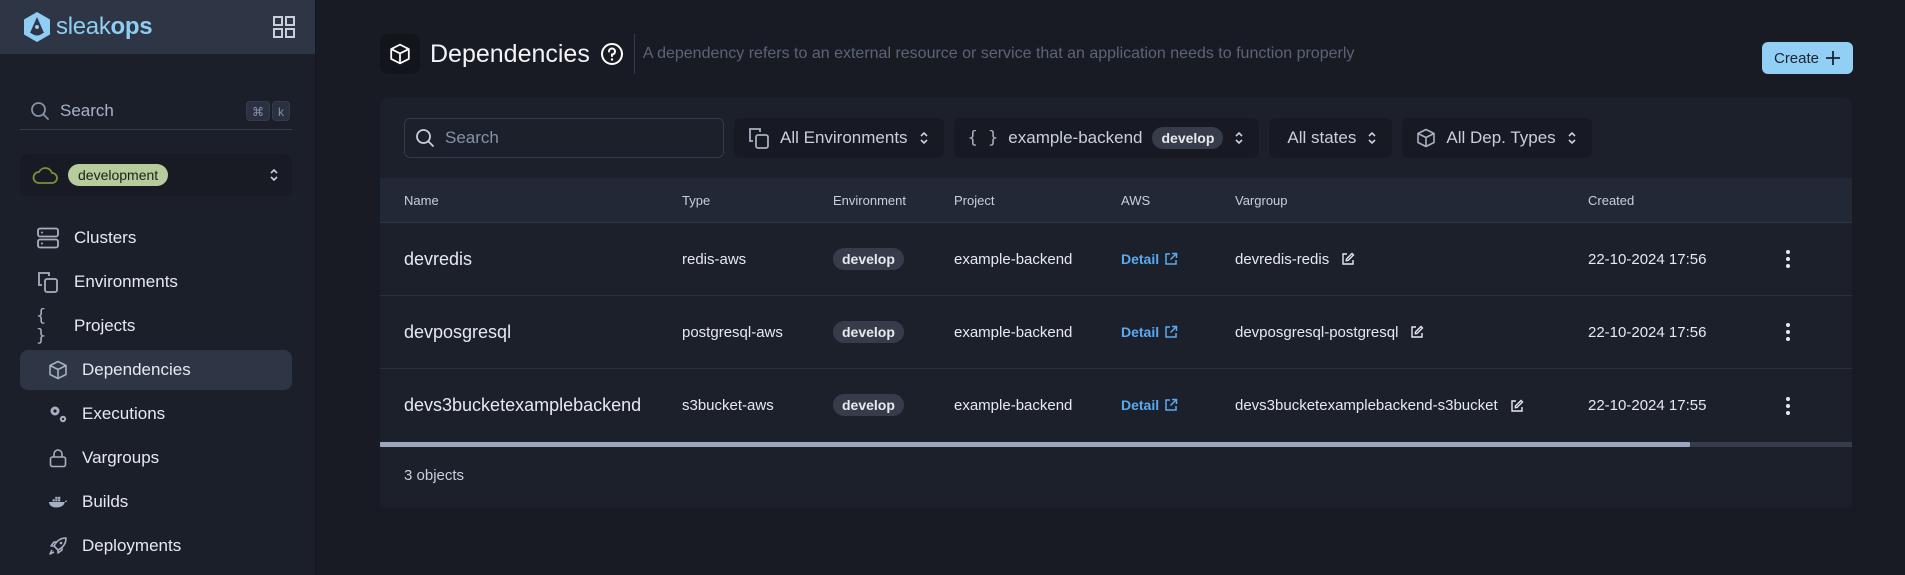 The width and height of the screenshot is (1905, 575). I want to click on sidebar-item-label: Builds, so click(105, 501).